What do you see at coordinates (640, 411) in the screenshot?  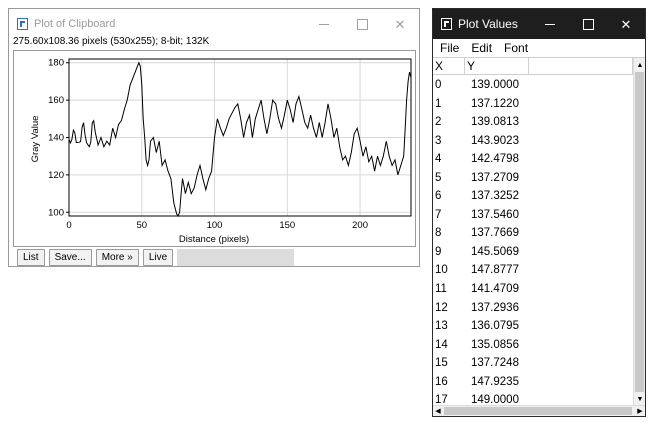 I see `scroll-right-icon: ▶` at bounding box center [640, 411].